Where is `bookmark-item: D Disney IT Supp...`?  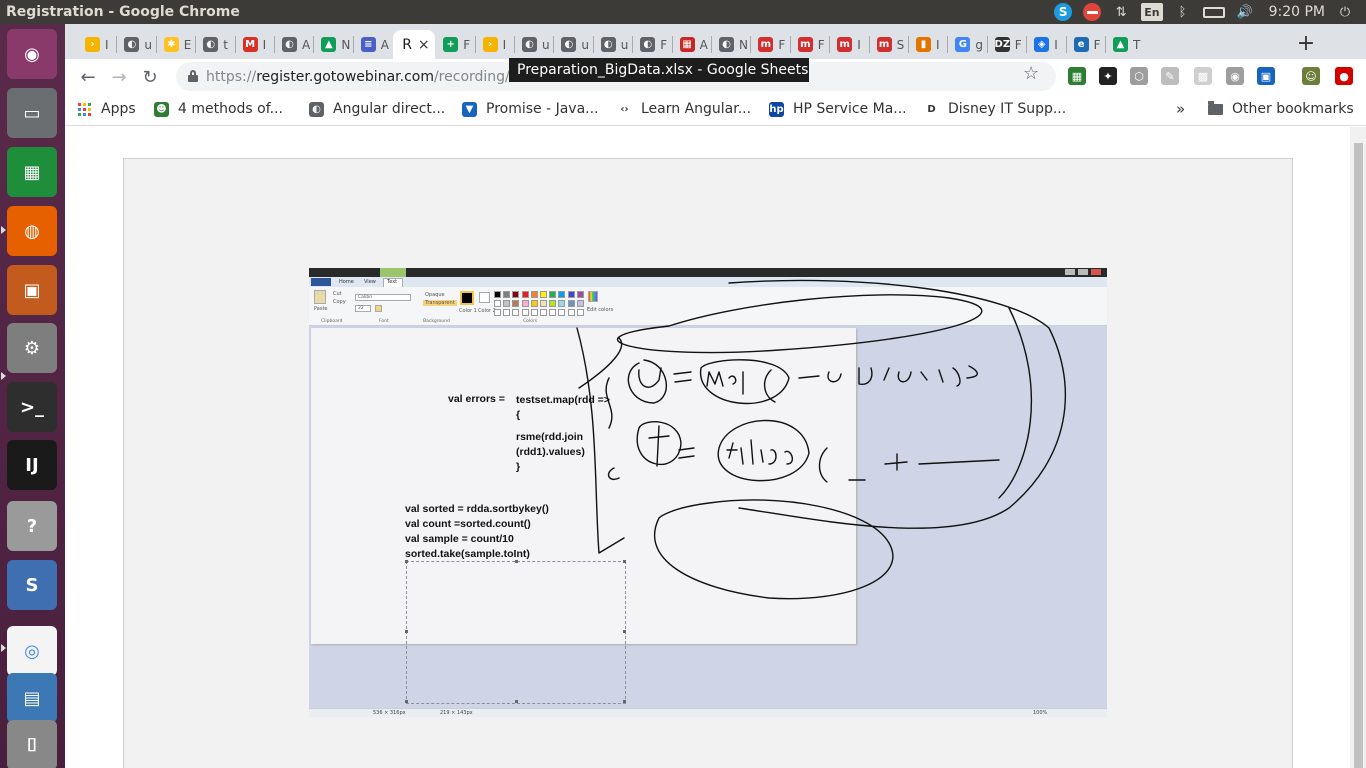
bookmark-item: D Disney IT Supp... is located at coordinates (995, 109).